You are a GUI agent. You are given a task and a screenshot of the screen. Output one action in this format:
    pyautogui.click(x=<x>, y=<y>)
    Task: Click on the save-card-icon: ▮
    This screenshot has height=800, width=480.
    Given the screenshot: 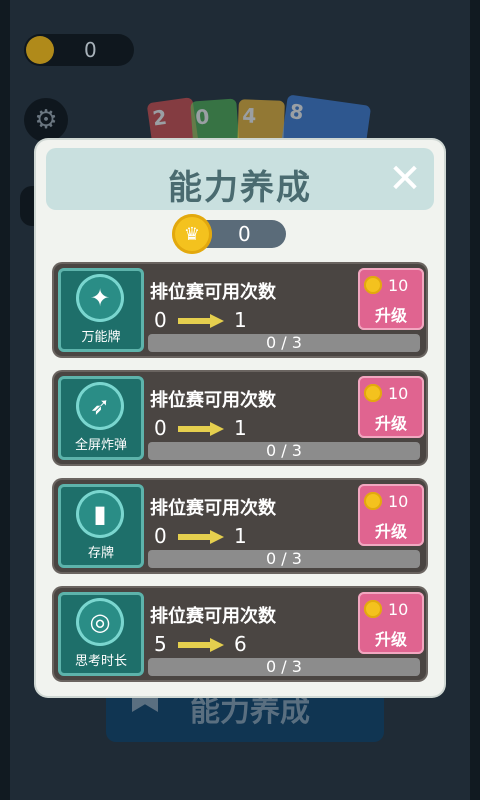 What is the action you would take?
    pyautogui.click(x=100, y=514)
    